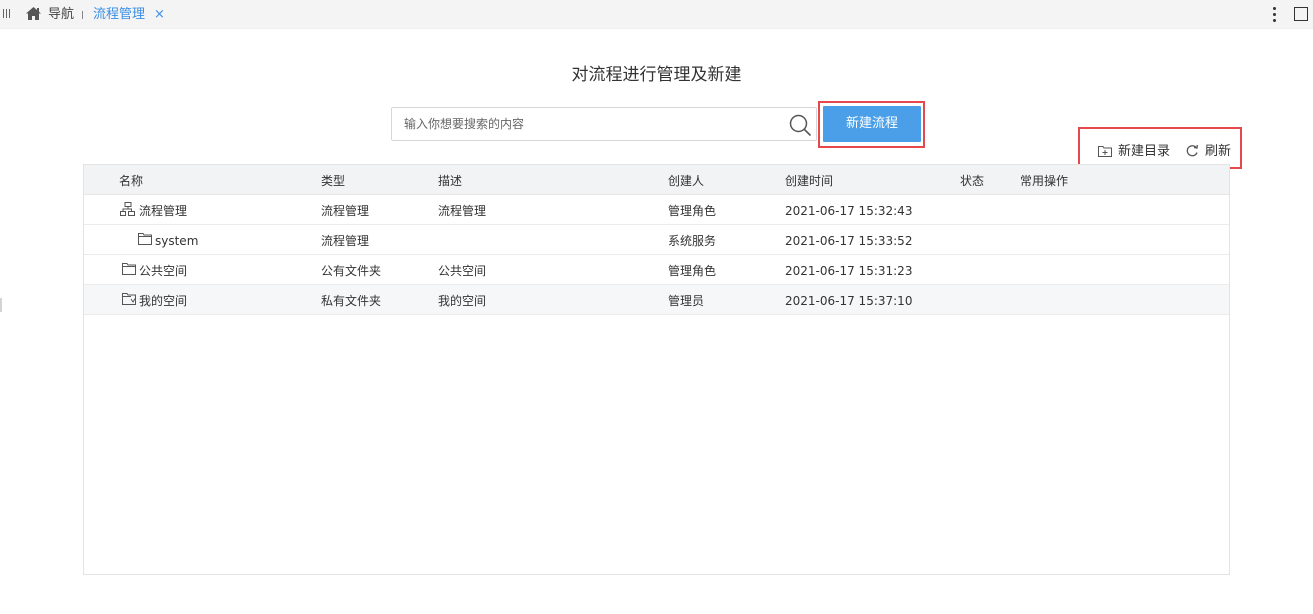 This screenshot has height=614, width=1313. I want to click on table-header: 名称 类型 描述 创建人 创建时间 状态 常用操作, so click(656, 180).